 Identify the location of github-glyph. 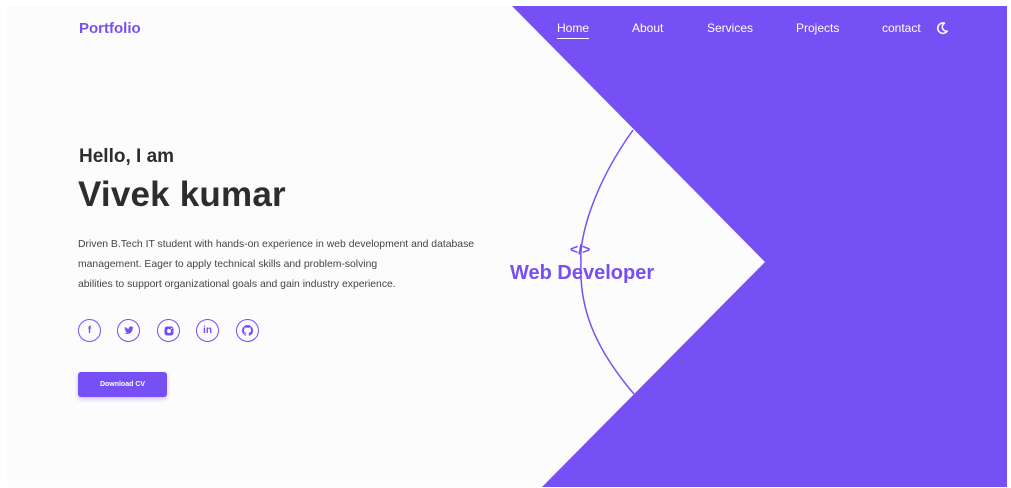
(247, 330).